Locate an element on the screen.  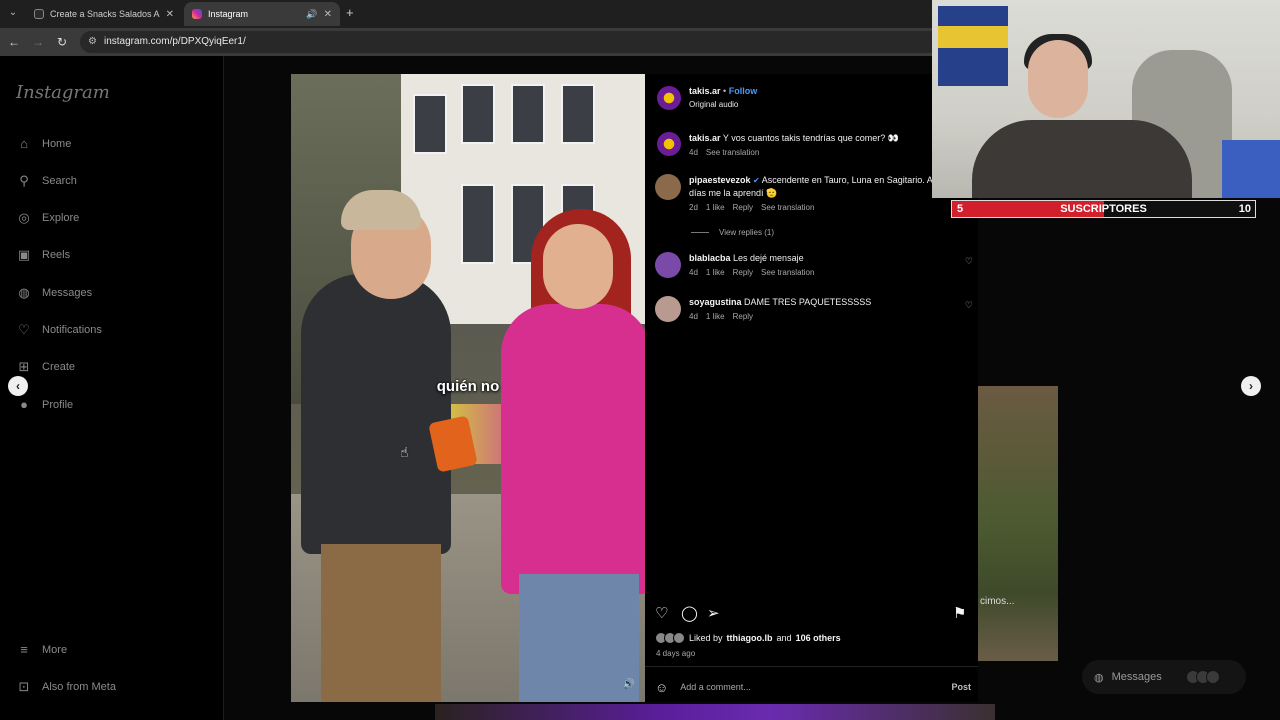
comment-username: soyagustina is located at coordinates (715, 302).